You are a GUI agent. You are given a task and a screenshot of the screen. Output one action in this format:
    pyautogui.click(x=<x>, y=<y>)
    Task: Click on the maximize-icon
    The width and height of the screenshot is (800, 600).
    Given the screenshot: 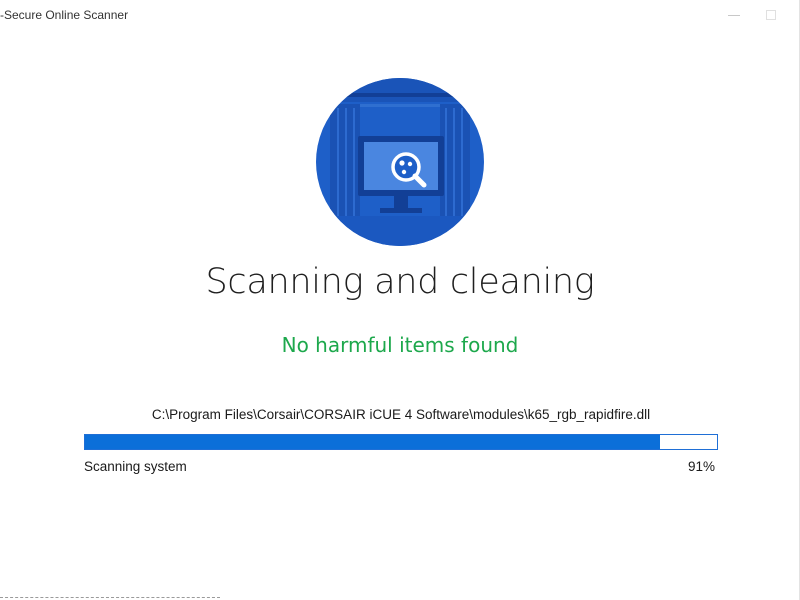 What is the action you would take?
    pyautogui.click(x=771, y=15)
    